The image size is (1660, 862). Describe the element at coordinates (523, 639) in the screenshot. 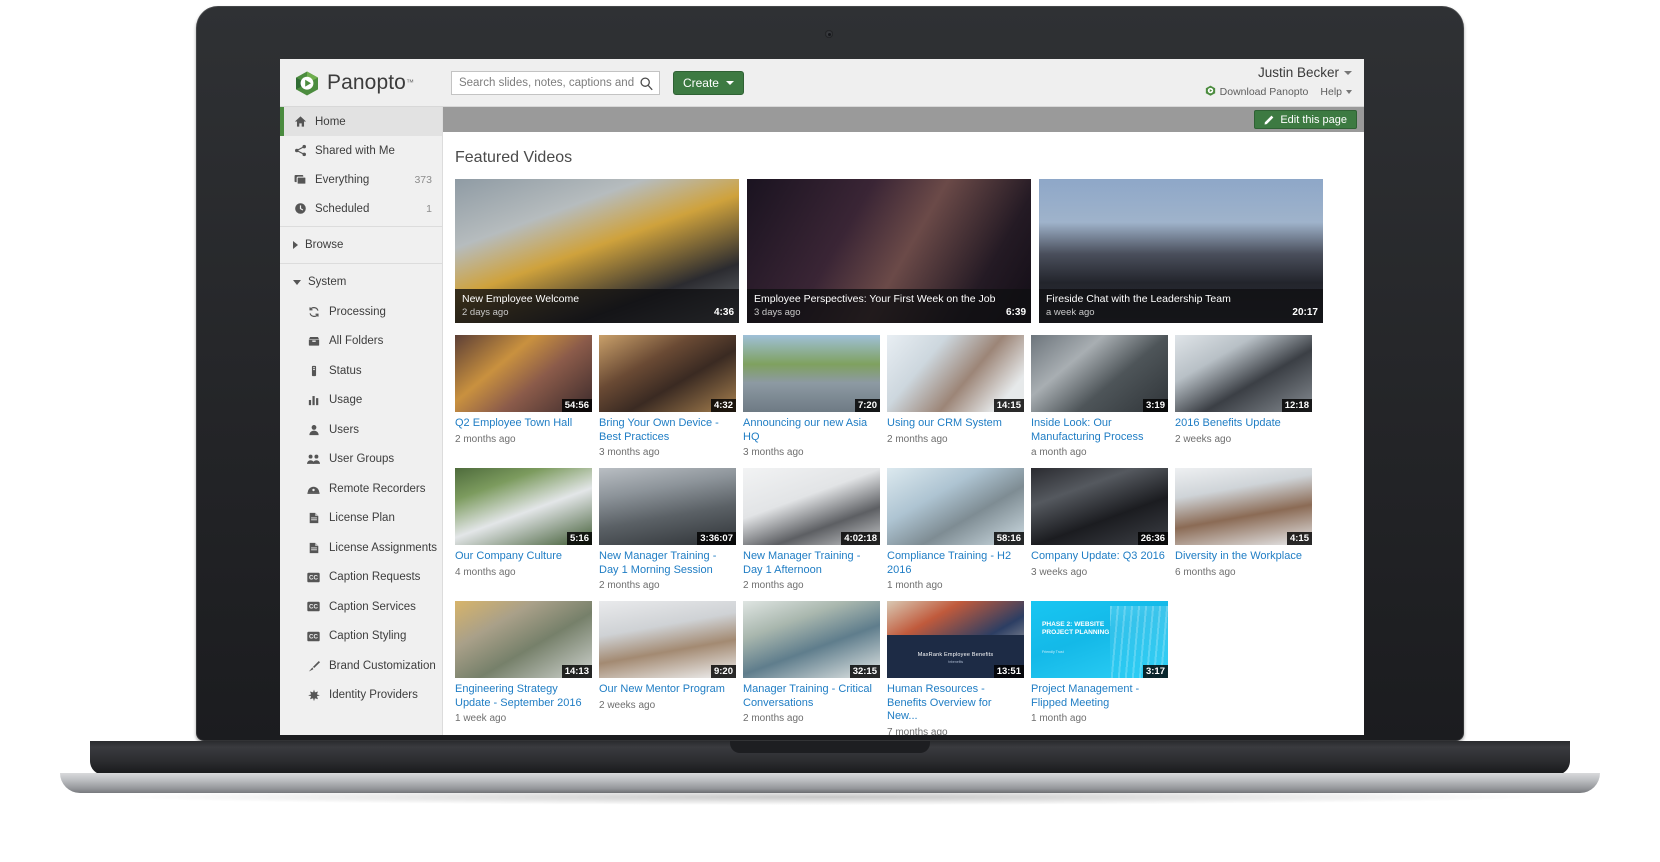

I see `video-thumbnail: 14:13` at that location.